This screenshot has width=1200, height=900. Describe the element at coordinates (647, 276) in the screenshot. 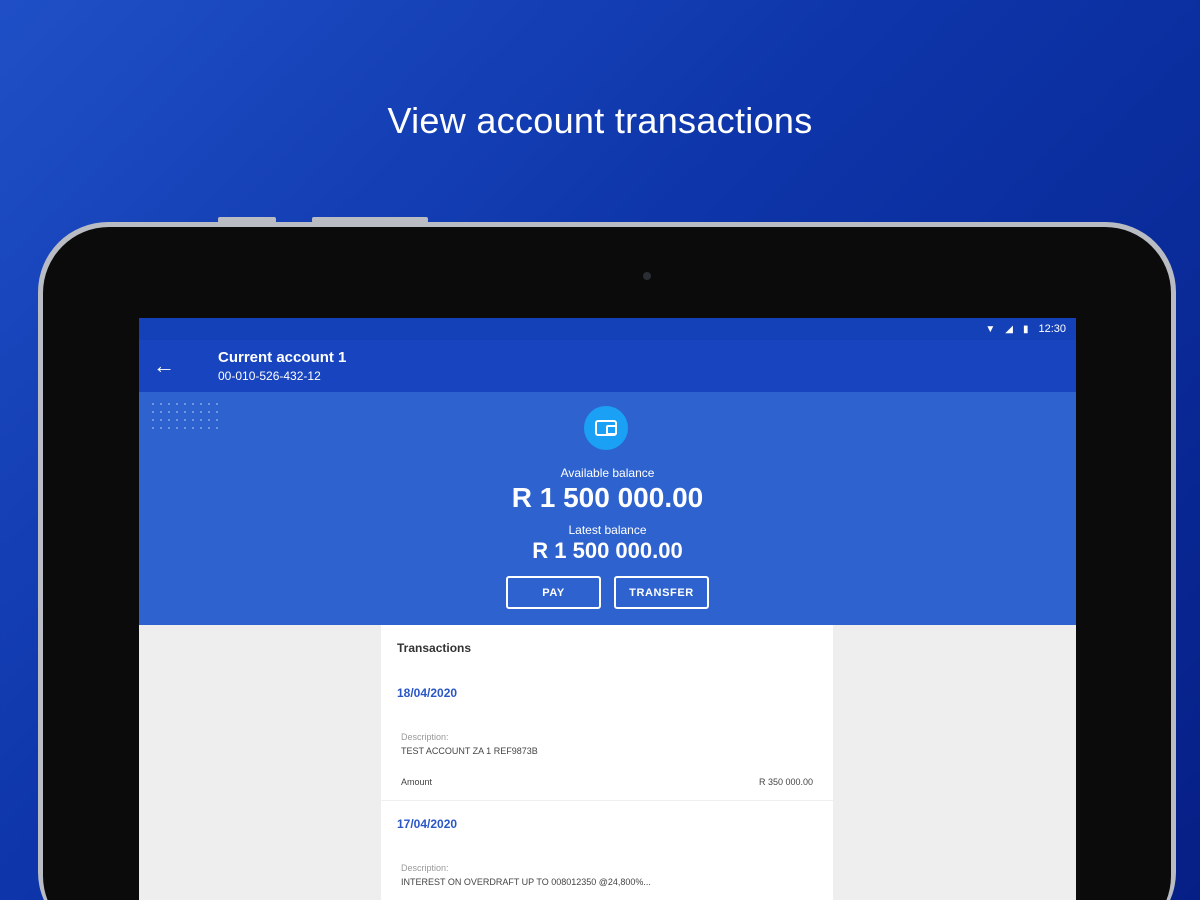

I see `camera-icon` at that location.